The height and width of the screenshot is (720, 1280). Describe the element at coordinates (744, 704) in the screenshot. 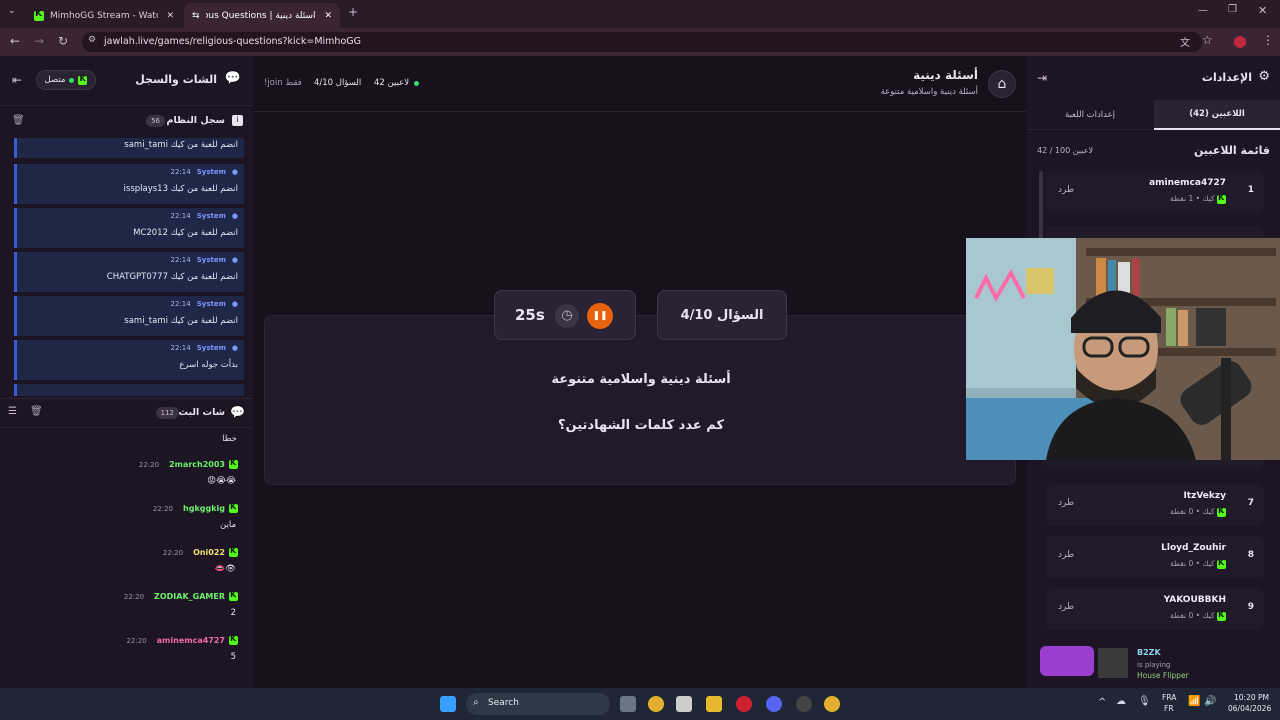

I see `opera-icon` at that location.